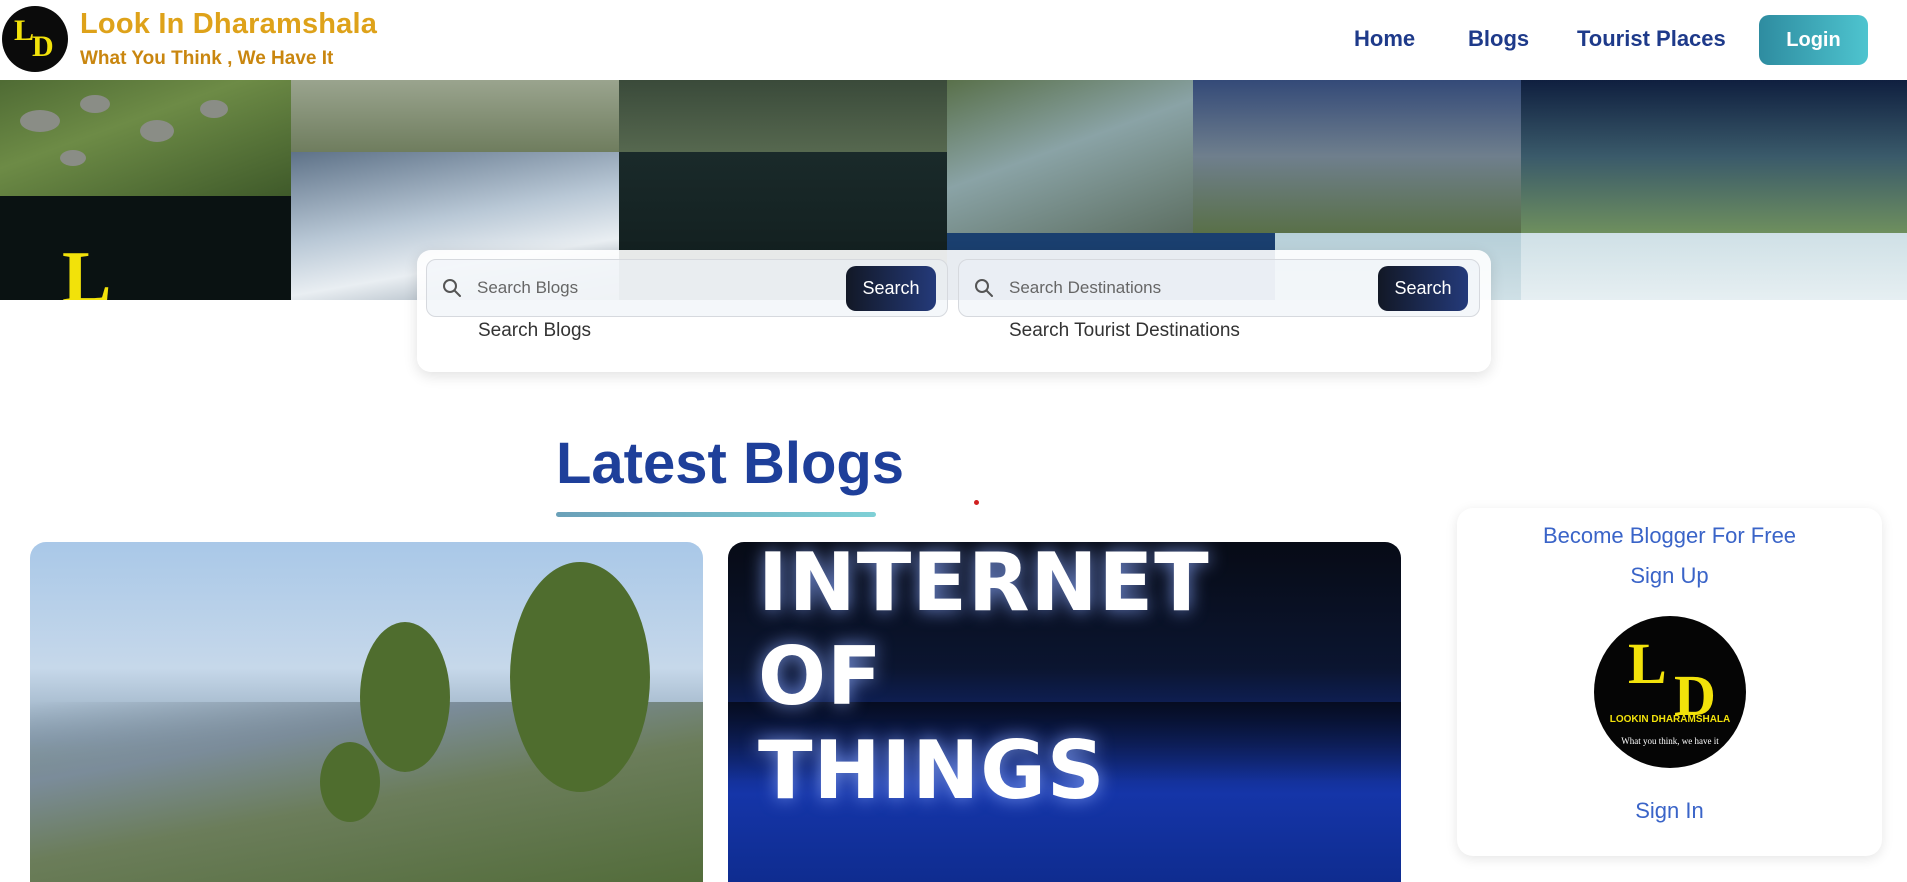 The image size is (1907, 882). What do you see at coordinates (1179, 288) in the screenshot?
I see `destination-search-input` at bounding box center [1179, 288].